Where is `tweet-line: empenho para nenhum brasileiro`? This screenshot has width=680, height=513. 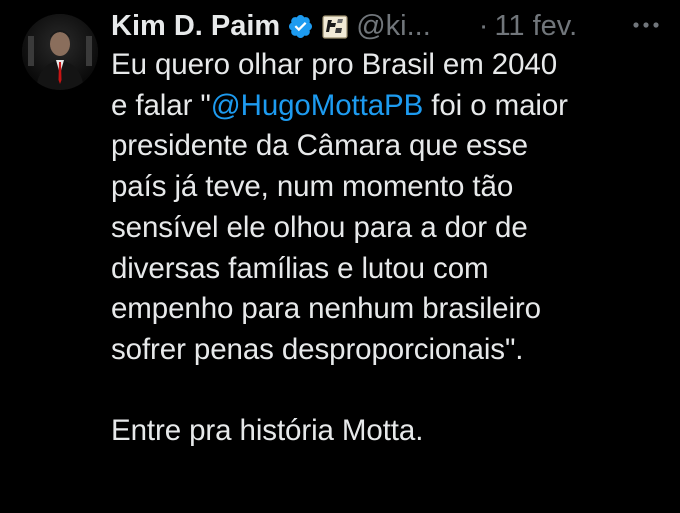 tweet-line: empenho para nenhum brasileiro is located at coordinates (326, 309).